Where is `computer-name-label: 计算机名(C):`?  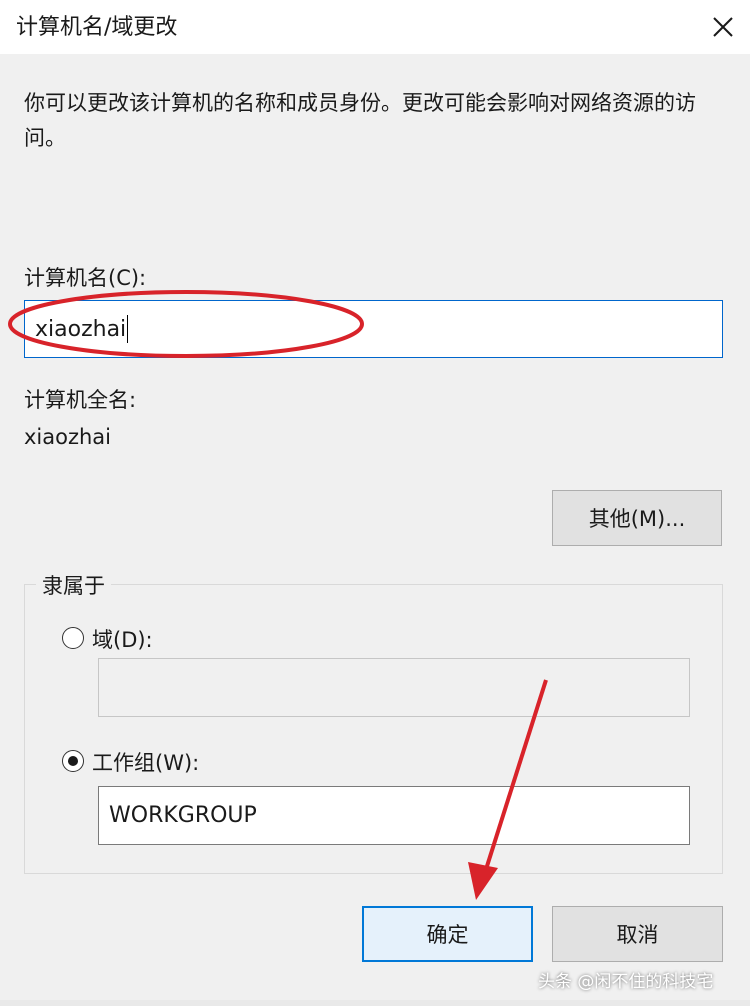
computer-name-label: 计算机名(C): is located at coordinates (85, 278).